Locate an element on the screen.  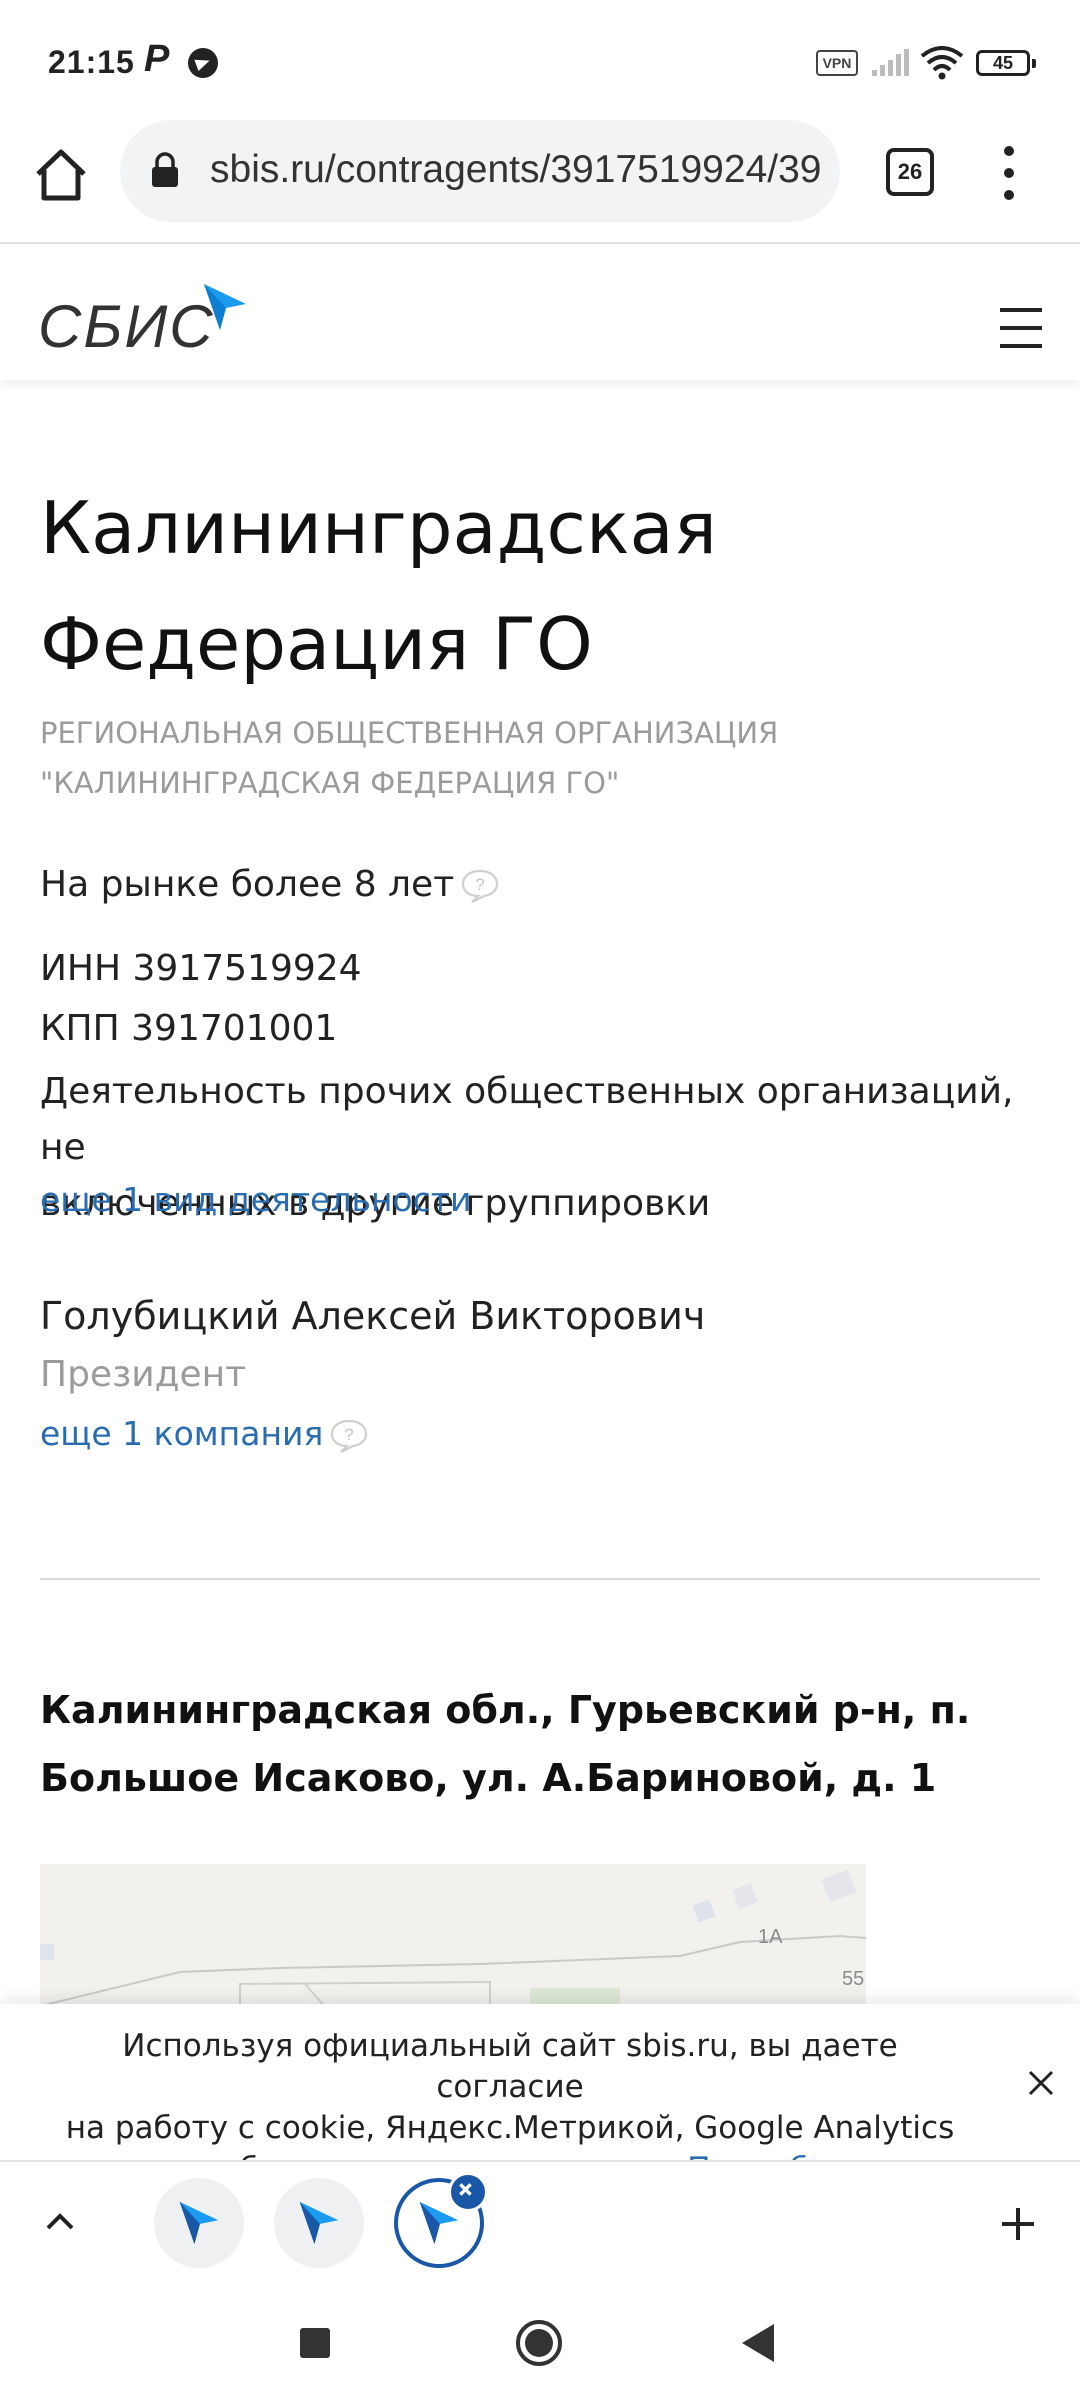
sbis-logo: СБИС is located at coordinates (126, 326).